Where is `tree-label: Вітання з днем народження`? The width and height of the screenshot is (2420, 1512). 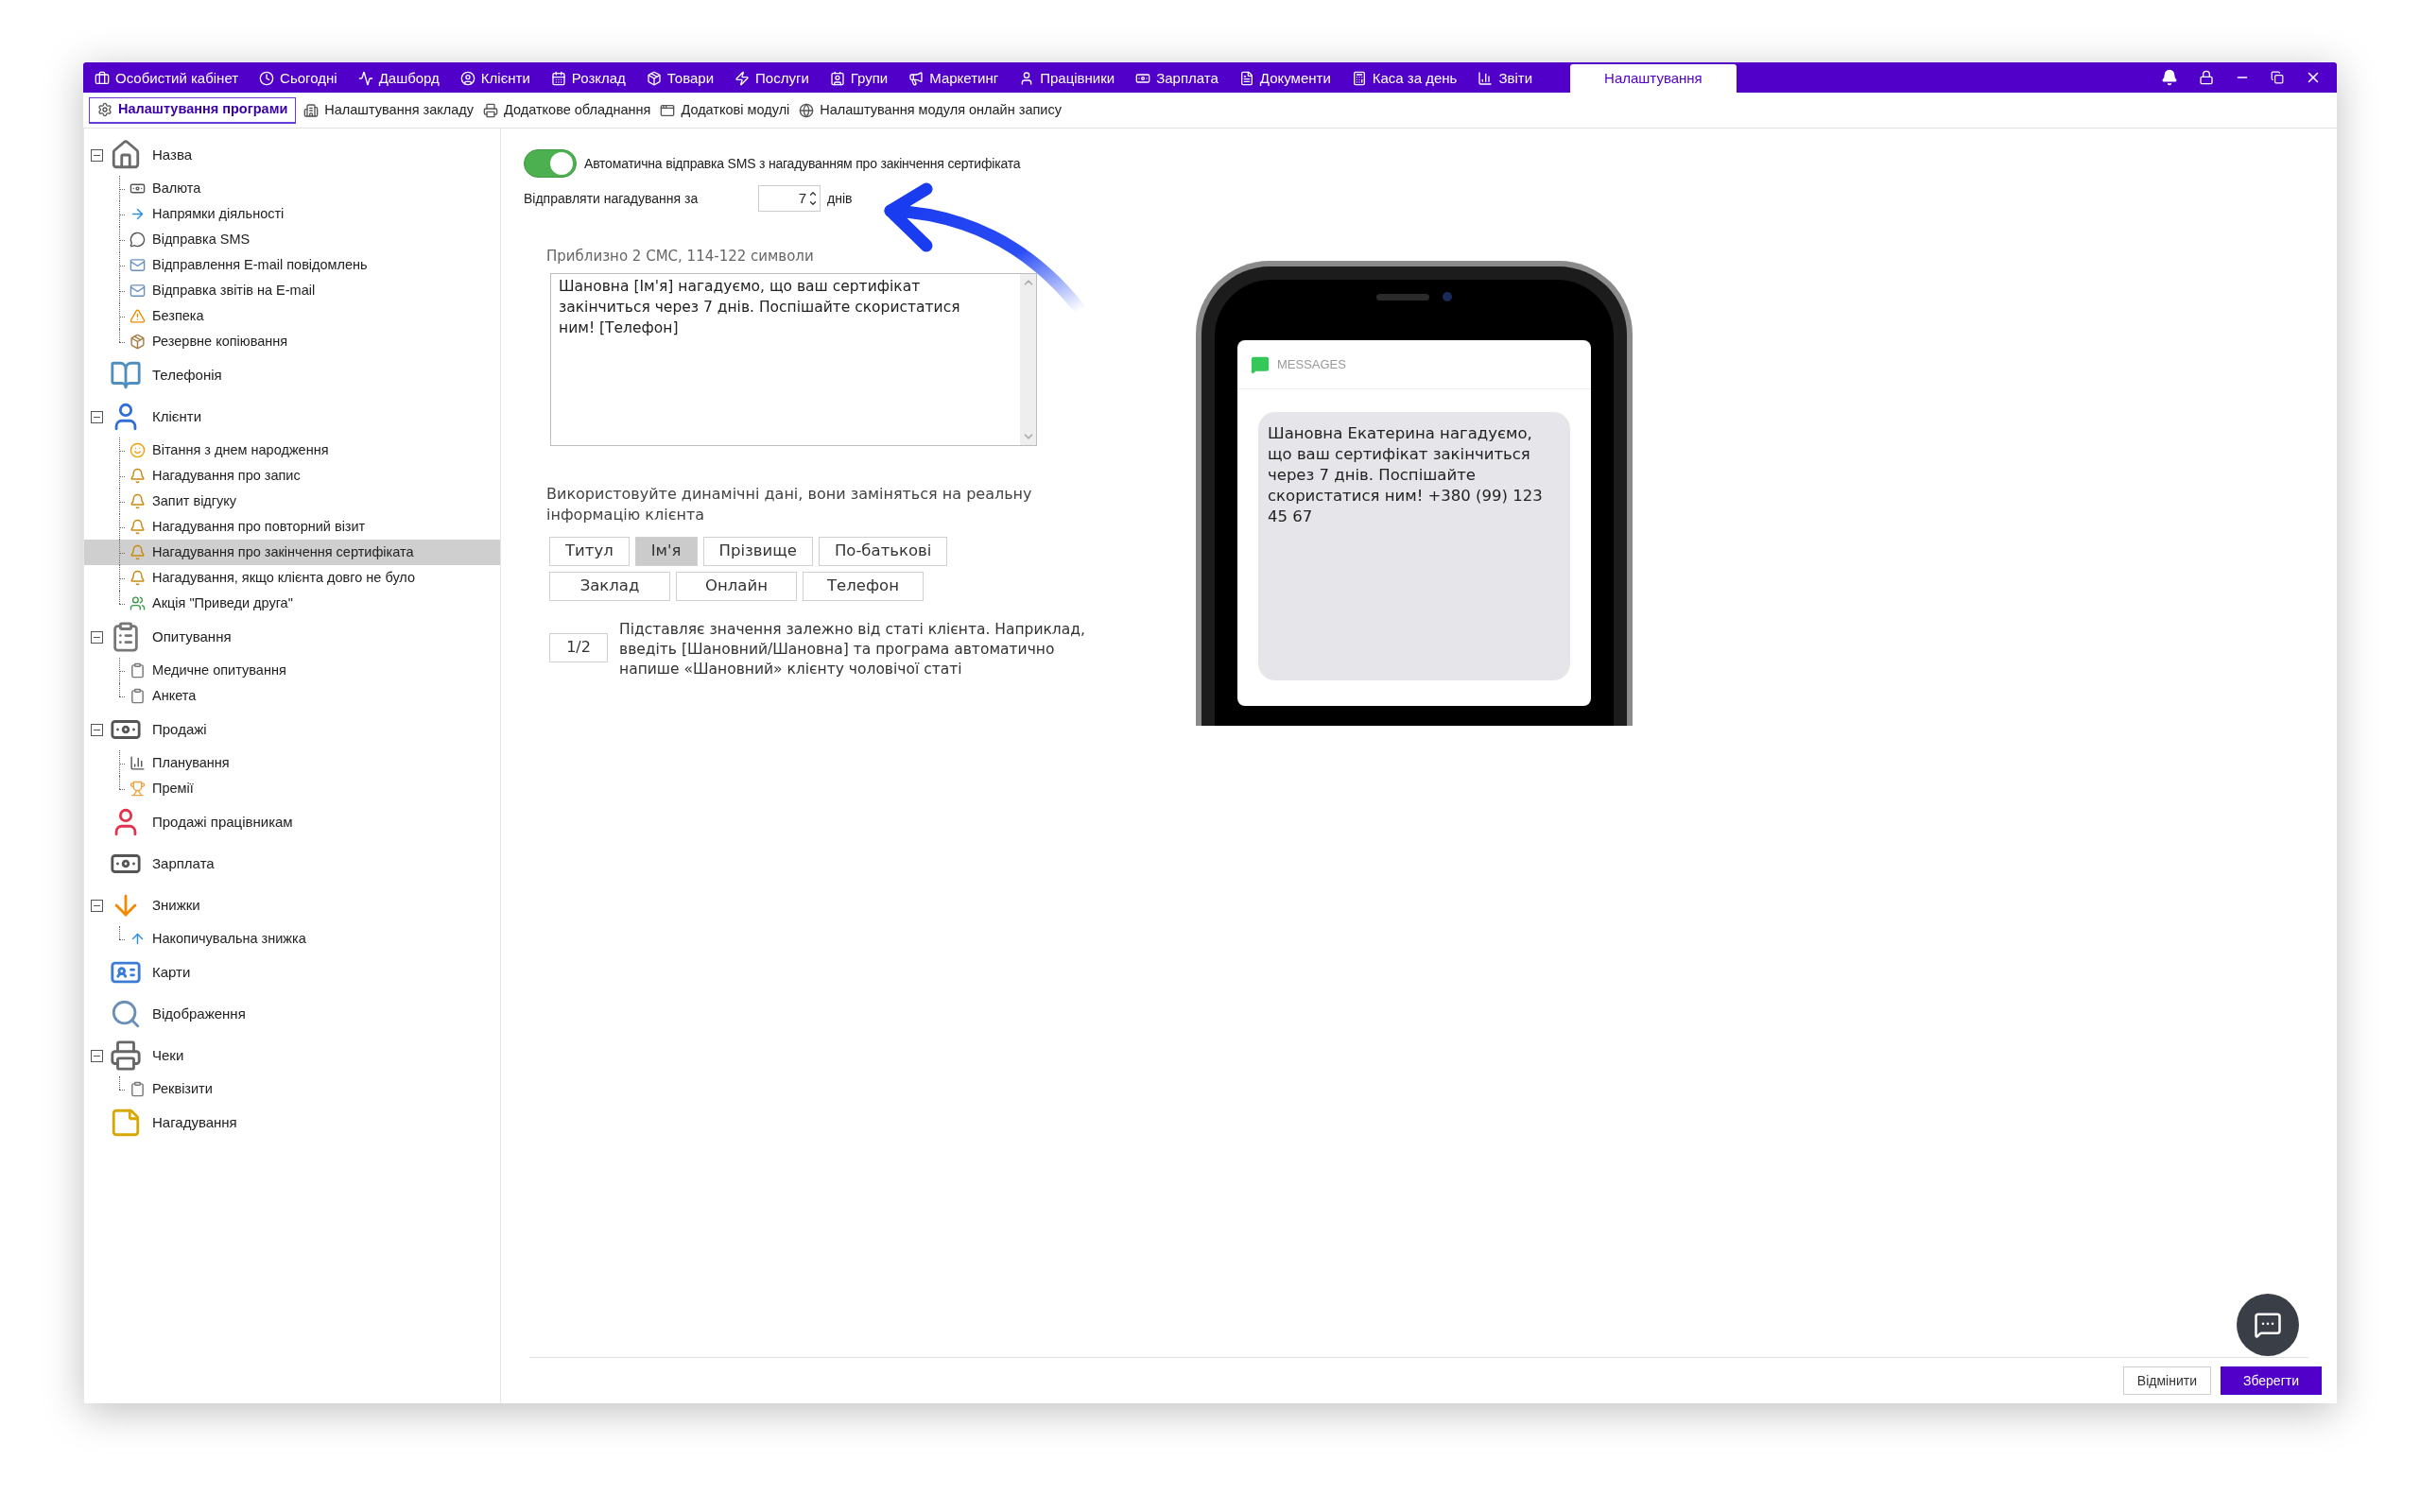
tree-label: Вітання з днем народження is located at coordinates (241, 449).